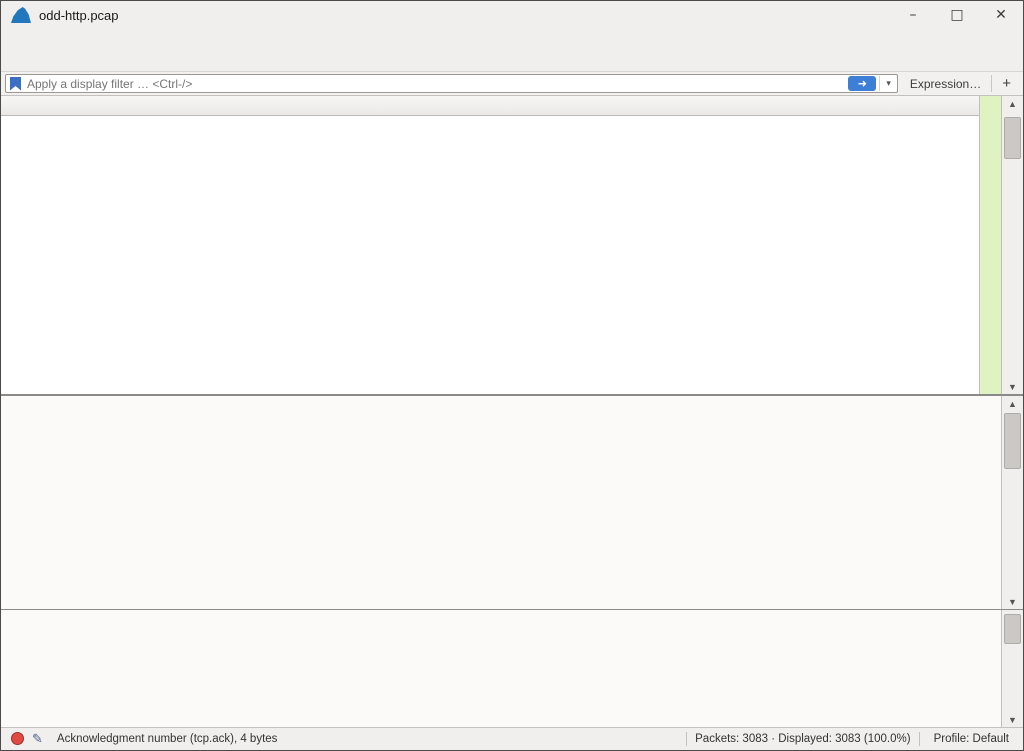 Image resolution: width=1024 pixels, height=751 pixels. I want to click on filter-dropdown-caret: ▾, so click(888, 83).